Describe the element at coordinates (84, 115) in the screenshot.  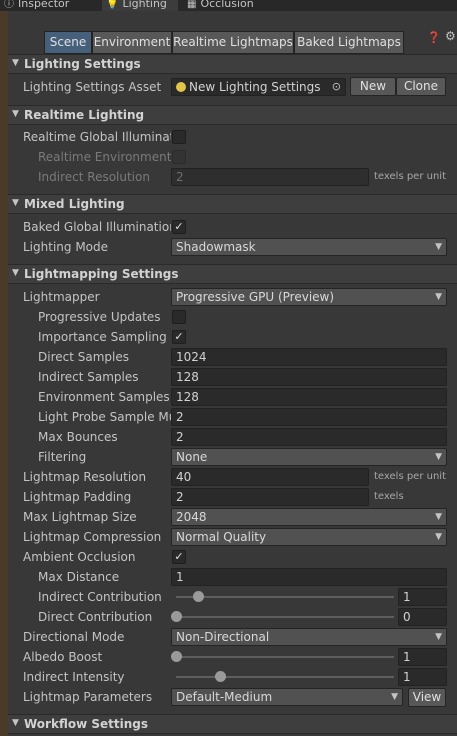
I see `section-title: Realtime Lighting` at that location.